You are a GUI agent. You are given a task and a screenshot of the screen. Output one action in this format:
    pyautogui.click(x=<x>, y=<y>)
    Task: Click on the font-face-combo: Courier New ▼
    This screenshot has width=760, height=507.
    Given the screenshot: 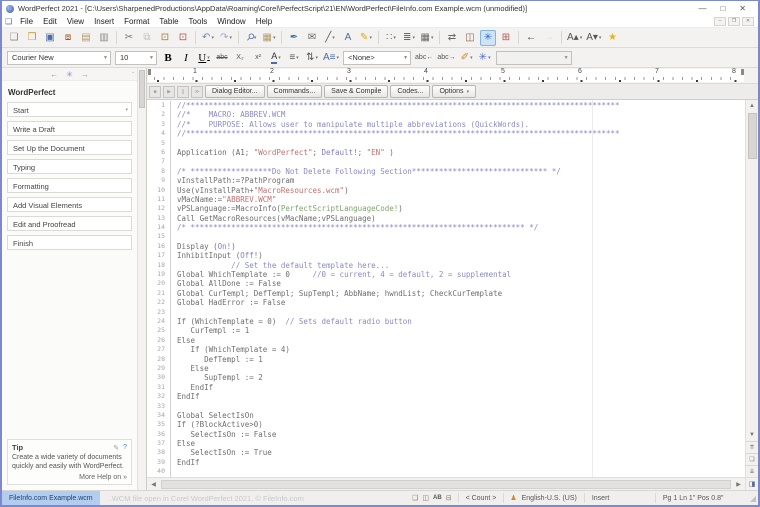 What is the action you would take?
    pyautogui.click(x=59, y=57)
    